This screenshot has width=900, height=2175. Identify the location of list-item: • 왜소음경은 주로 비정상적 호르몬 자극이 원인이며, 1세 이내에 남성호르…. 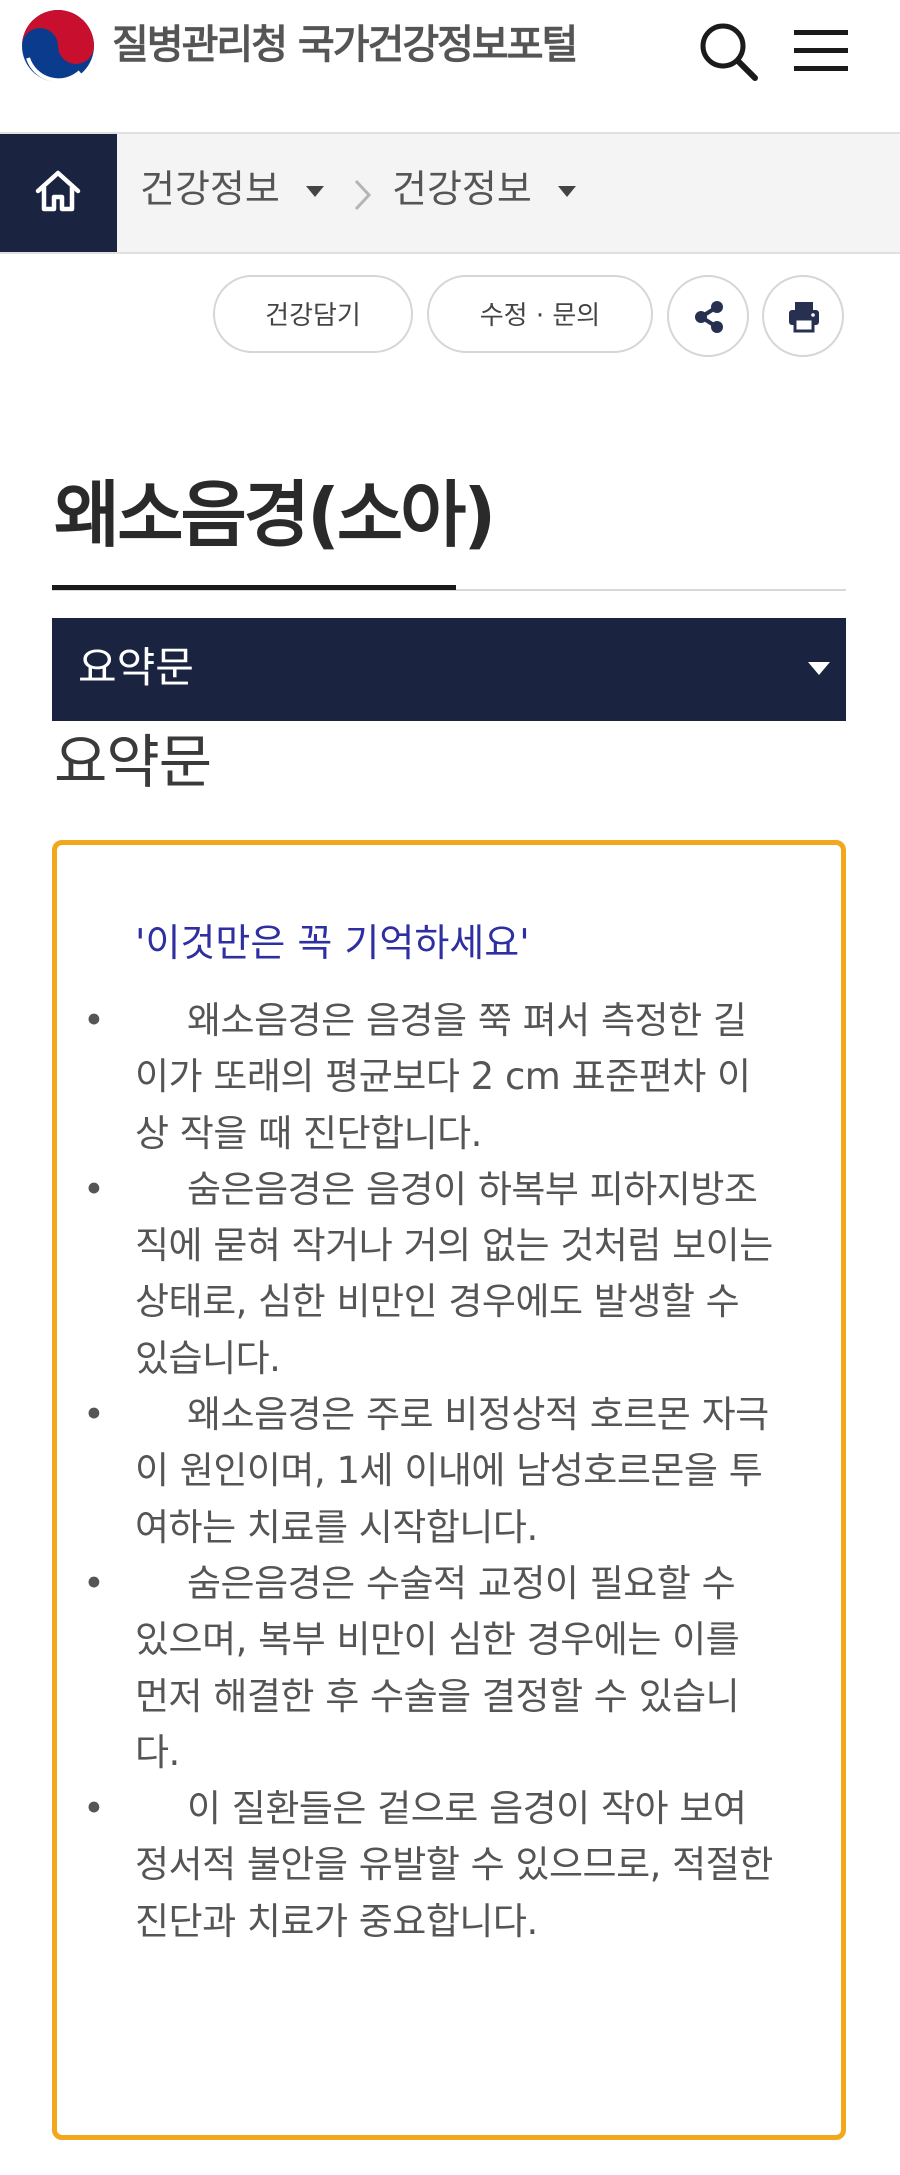
(429, 1471).